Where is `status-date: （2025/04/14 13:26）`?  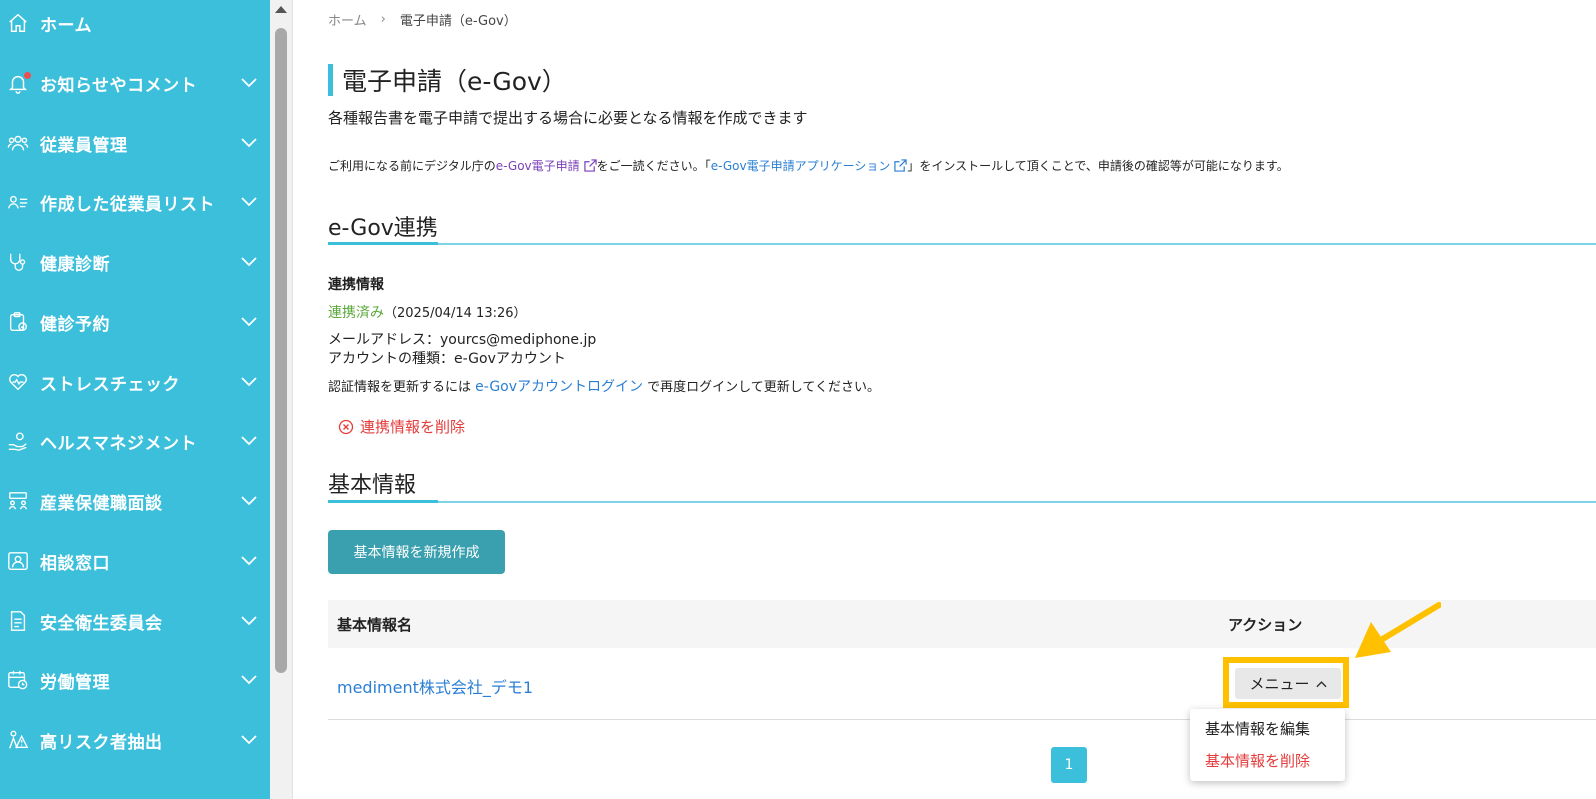
status-date: （2025/04/14 13:26） is located at coordinates (455, 313).